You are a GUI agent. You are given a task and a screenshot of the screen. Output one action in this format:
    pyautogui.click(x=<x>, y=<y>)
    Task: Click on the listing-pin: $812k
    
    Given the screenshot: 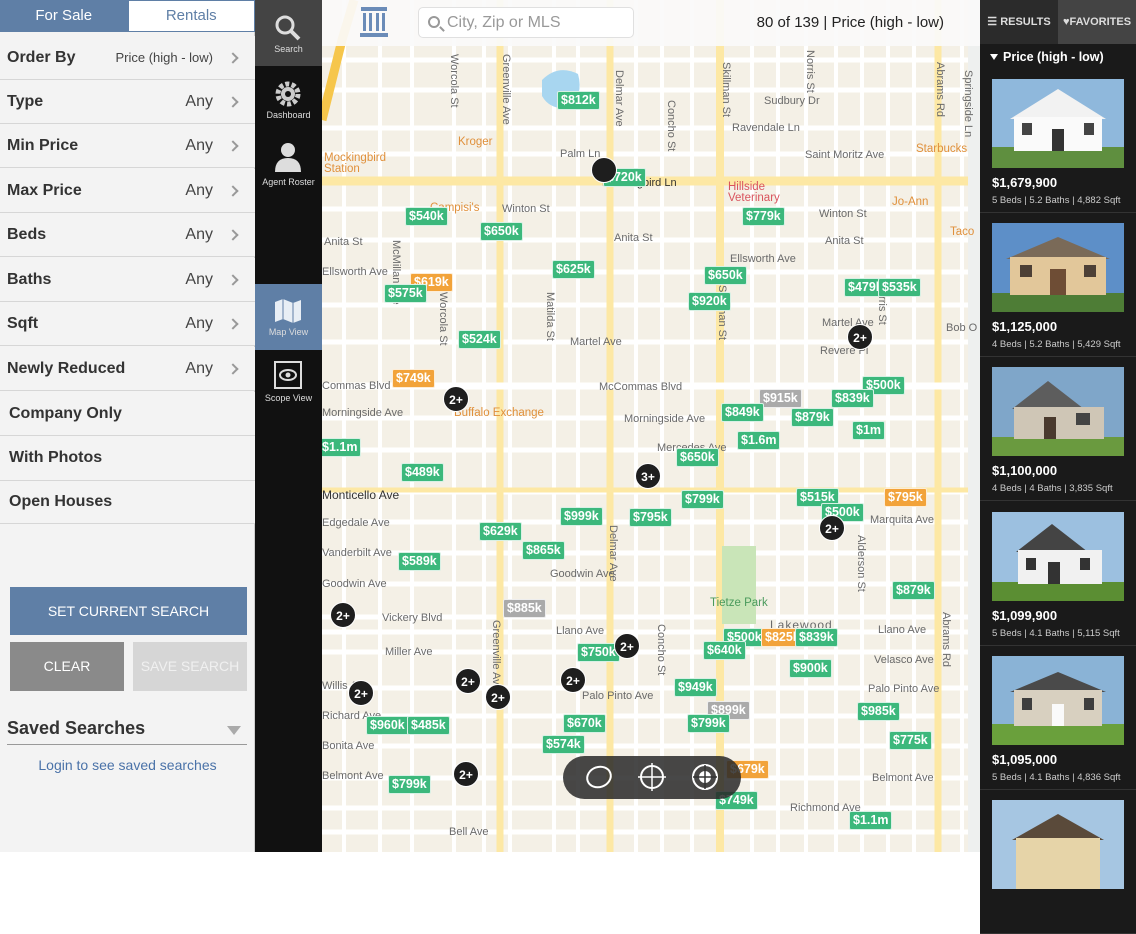 What is the action you would take?
    pyautogui.click(x=578, y=100)
    